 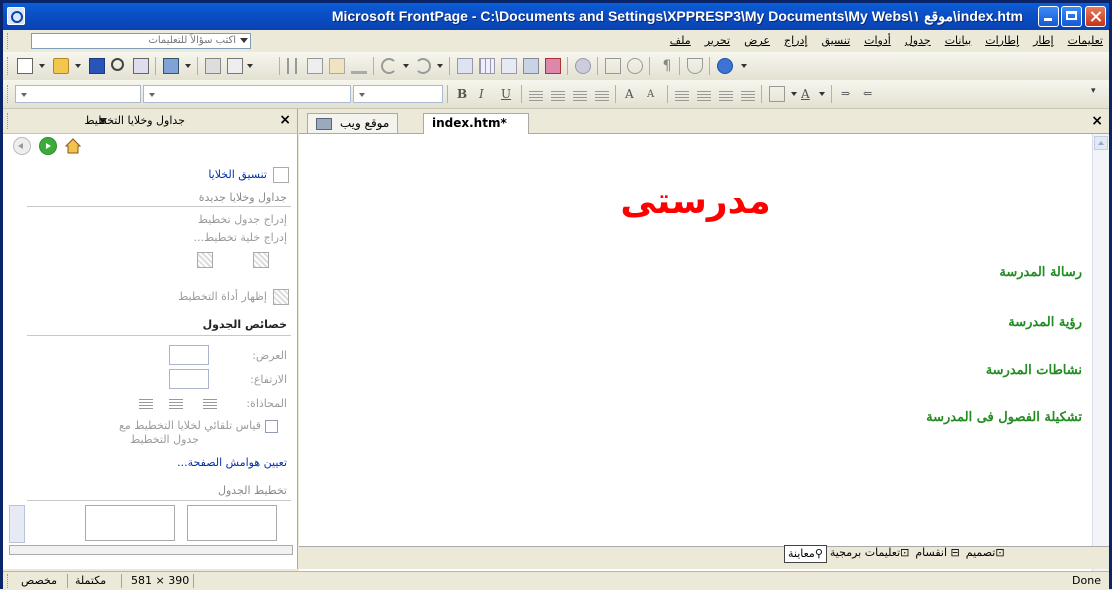 I want to click on format-cells-link: تنسيق الخلايا, so click(x=237, y=174).